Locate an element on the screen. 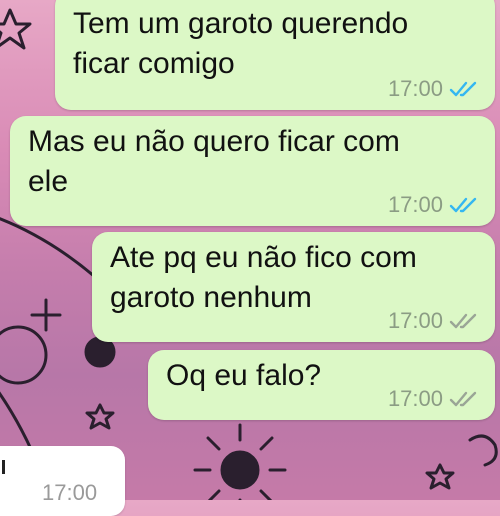 This screenshot has width=500, height=516. star-small-doodle-icon is located at coordinates (100, 416).